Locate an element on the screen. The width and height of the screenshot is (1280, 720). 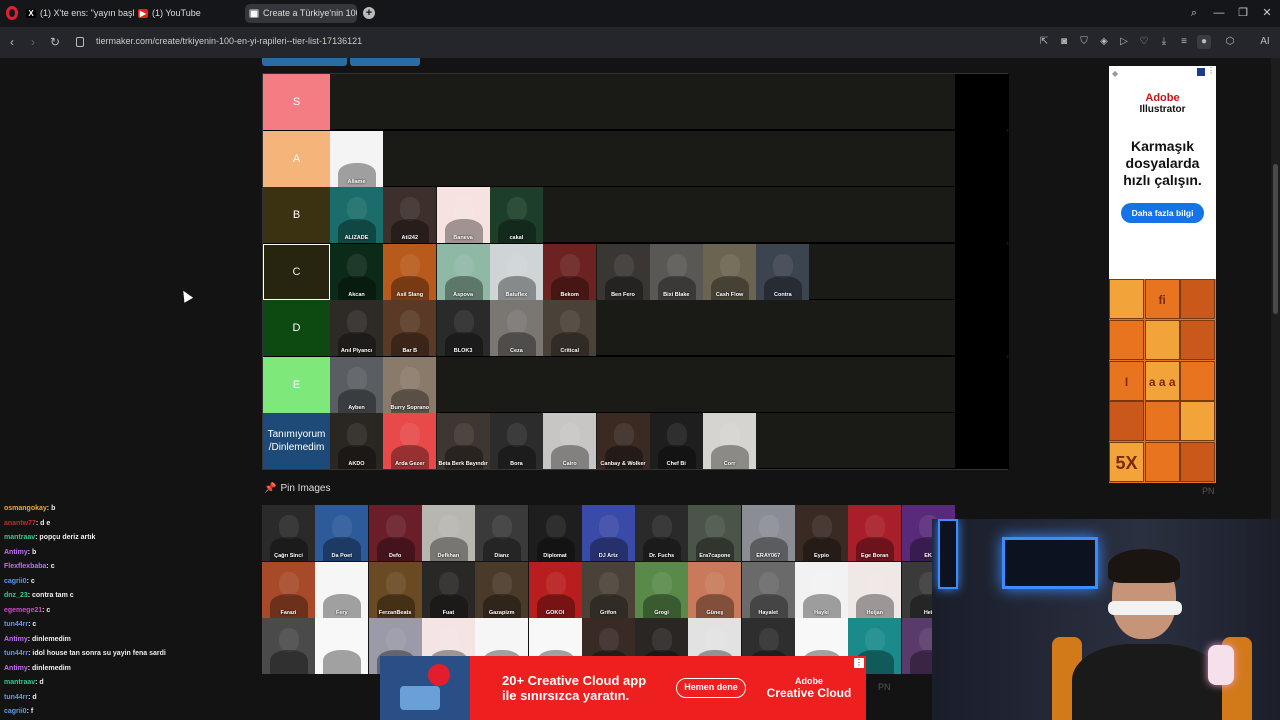
pin-image-item: Hayalet is located at coordinates (768, 589).